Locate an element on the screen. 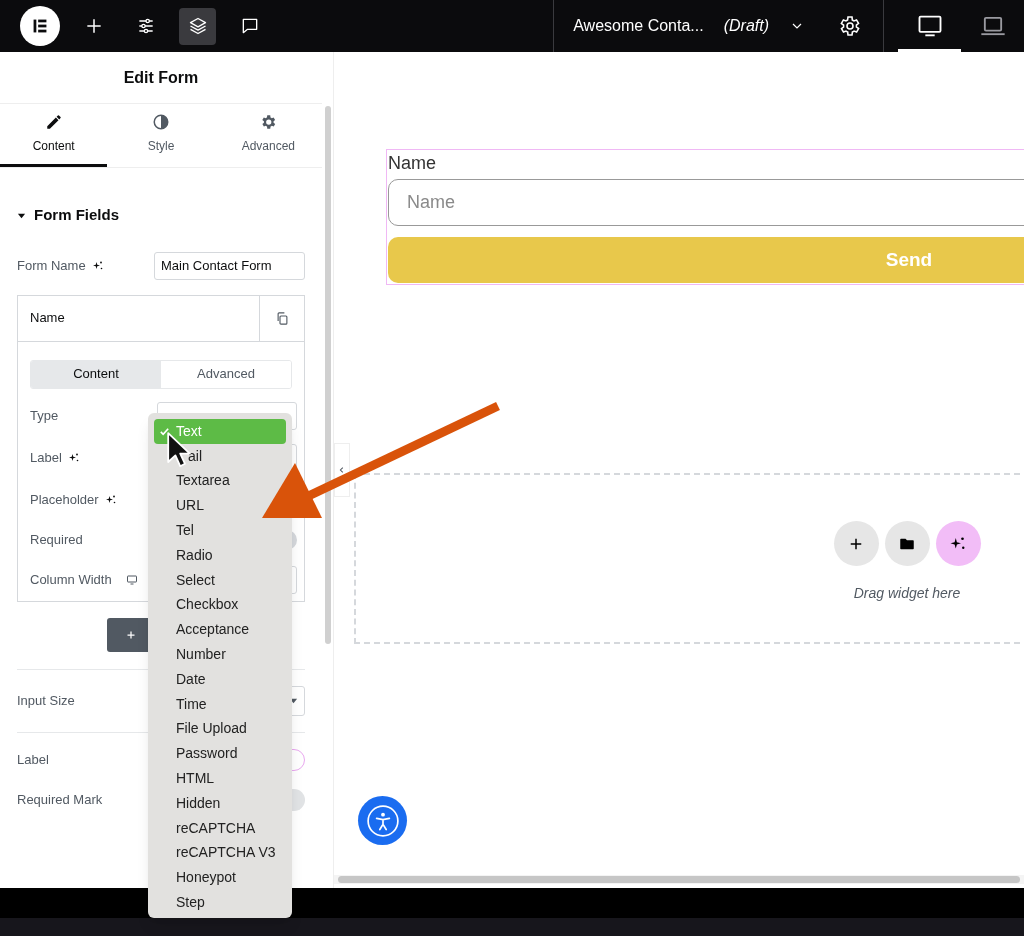 This screenshot has width=1024, height=936. option-label: Select is located at coordinates (195, 580).